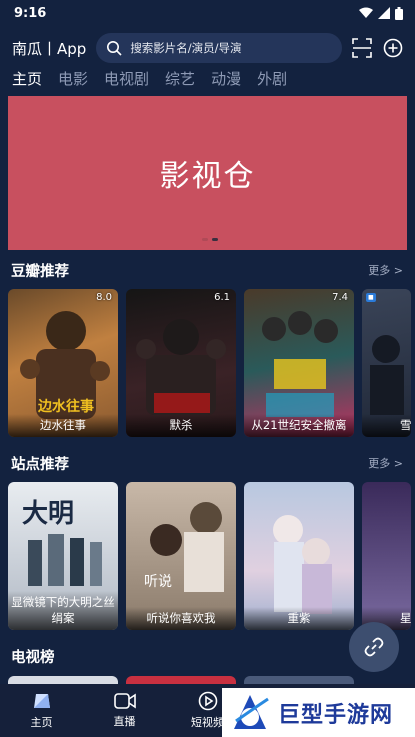 The width and height of the screenshot is (415, 737). I want to click on search-input: 搜索影片名/演员/导演, so click(219, 48).